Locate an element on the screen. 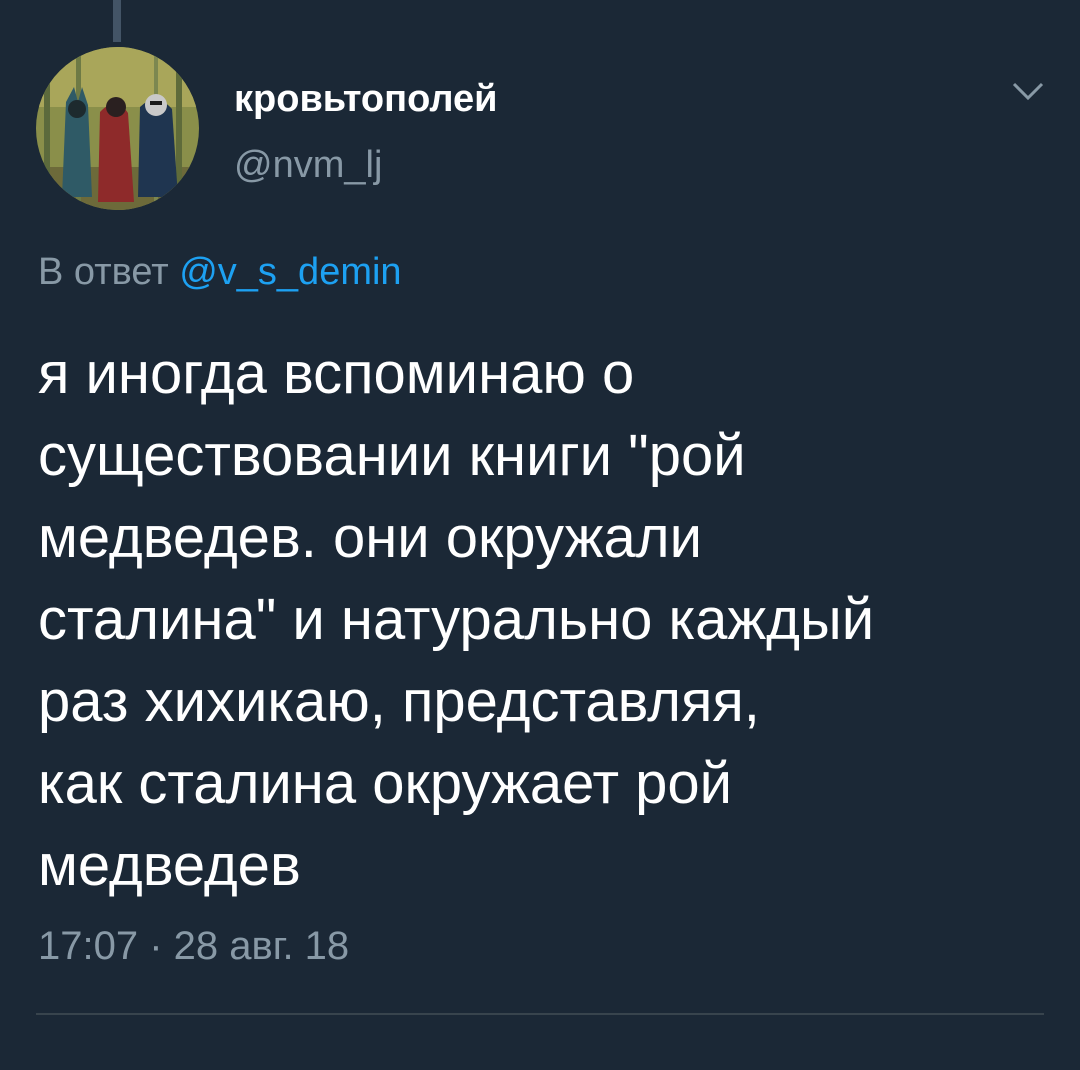 The image size is (1080, 1070). tweet-text-line: раз хихикаю, представляя, is located at coordinates (399, 701).